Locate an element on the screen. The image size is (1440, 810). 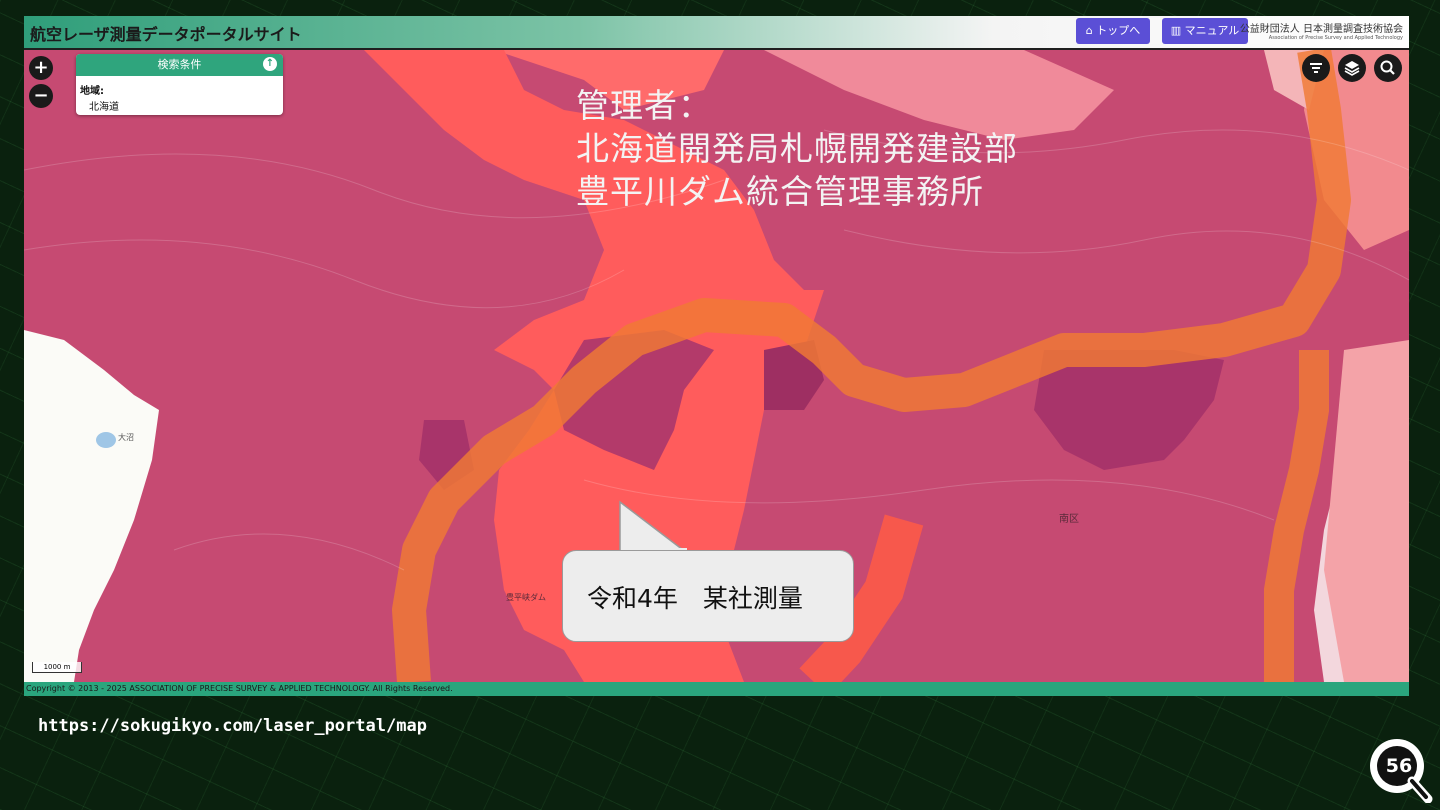
lake-shape is located at coordinates (106, 440).